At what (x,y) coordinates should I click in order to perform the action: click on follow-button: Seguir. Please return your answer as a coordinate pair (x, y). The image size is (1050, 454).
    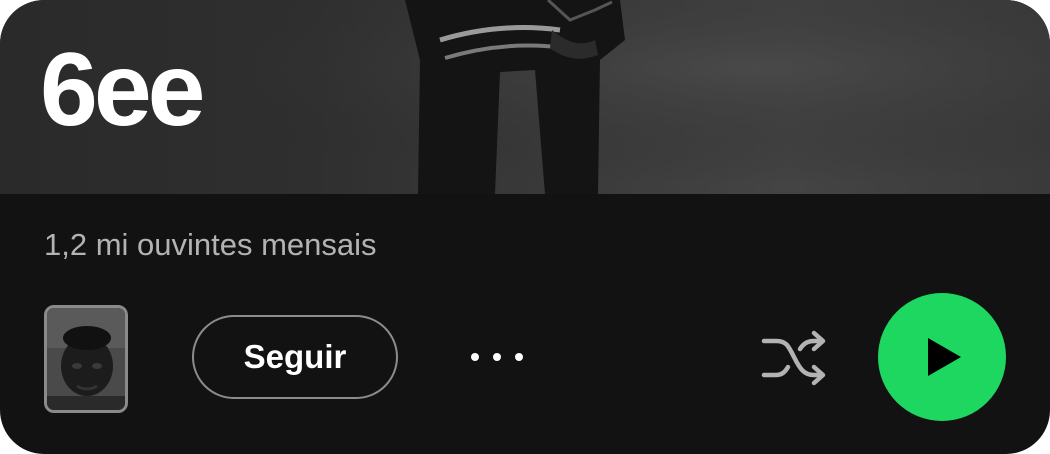
    Looking at the image, I should click on (295, 357).